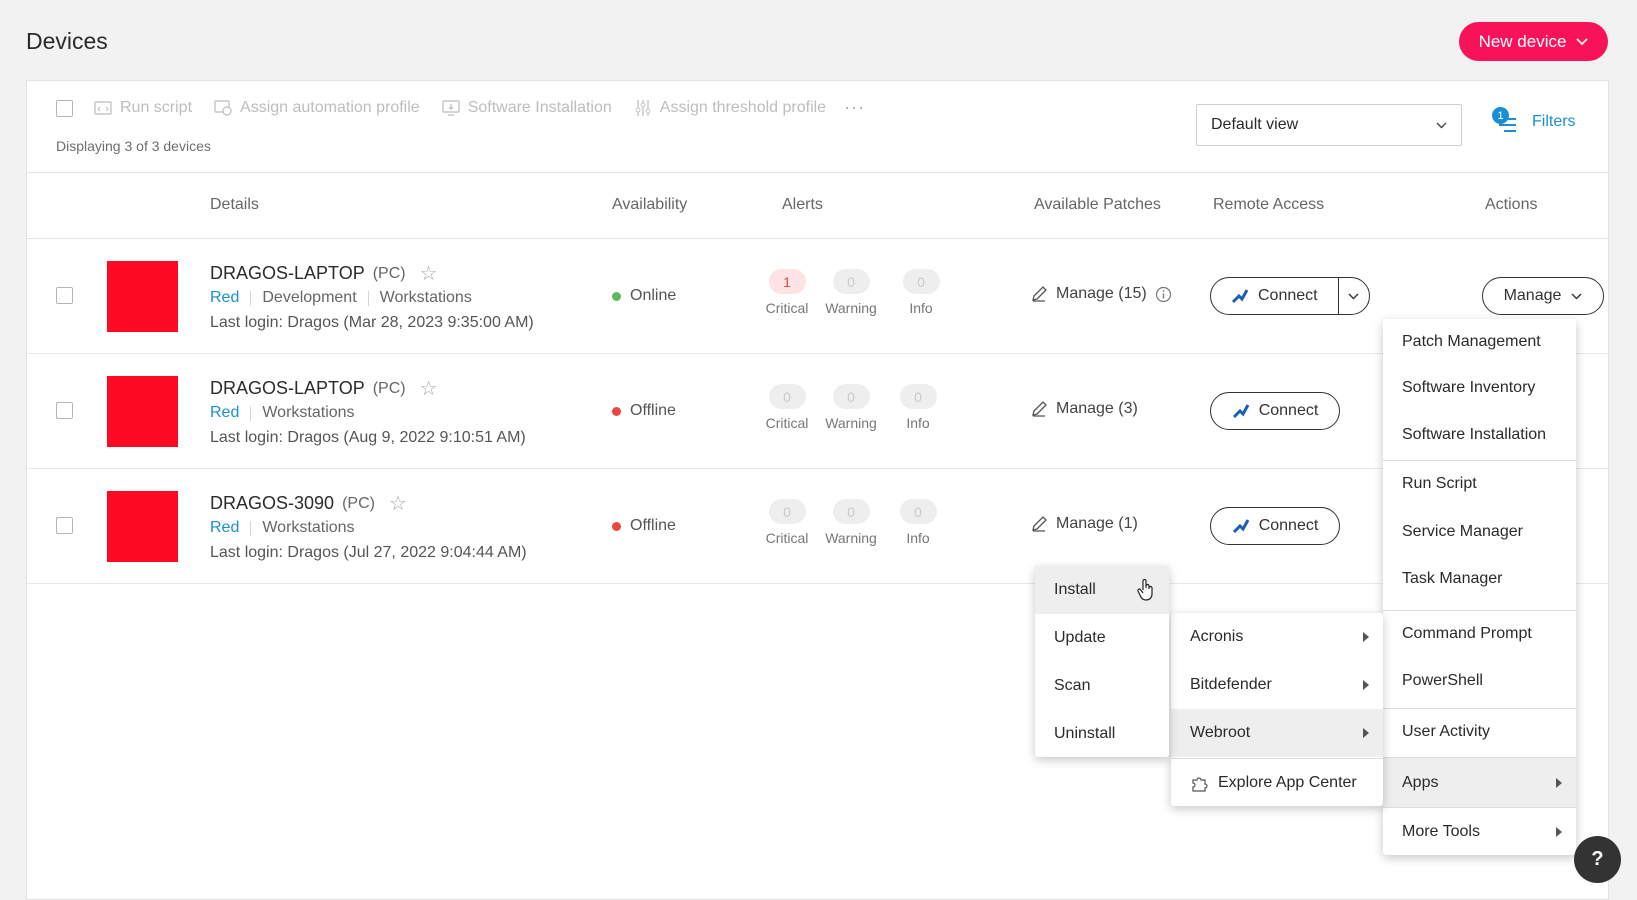 This screenshot has height=900, width=1637. What do you see at coordinates (143, 108) in the screenshot?
I see `run-script-action: Run script` at bounding box center [143, 108].